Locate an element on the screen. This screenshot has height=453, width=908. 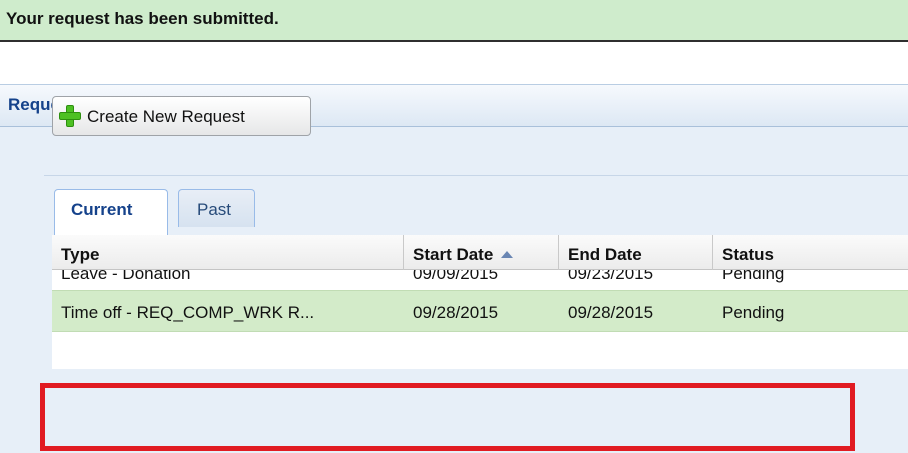
create-new-request-label: Create New Request is located at coordinates (166, 116).